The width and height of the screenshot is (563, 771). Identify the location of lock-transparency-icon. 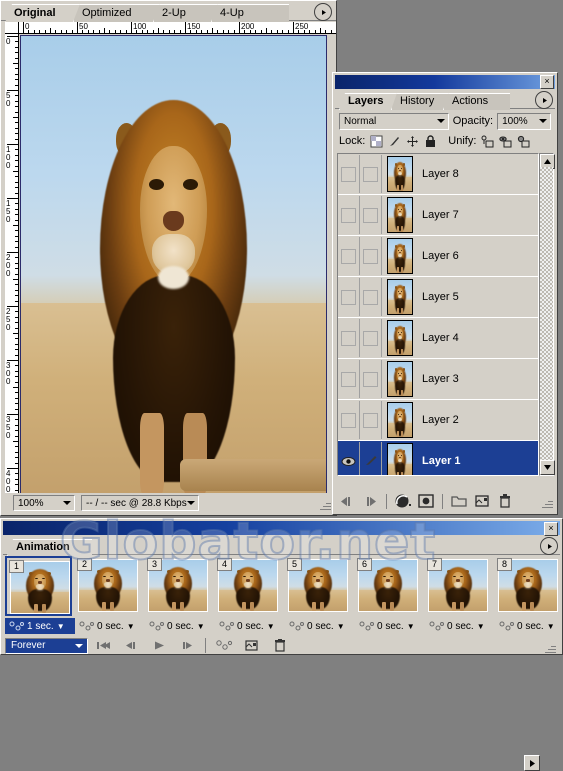
(376, 141).